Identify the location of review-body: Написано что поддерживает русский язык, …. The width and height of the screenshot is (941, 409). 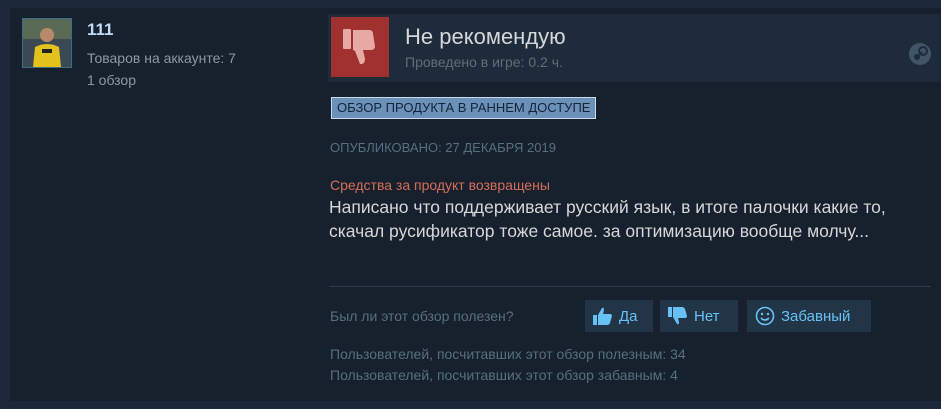
(607, 219).